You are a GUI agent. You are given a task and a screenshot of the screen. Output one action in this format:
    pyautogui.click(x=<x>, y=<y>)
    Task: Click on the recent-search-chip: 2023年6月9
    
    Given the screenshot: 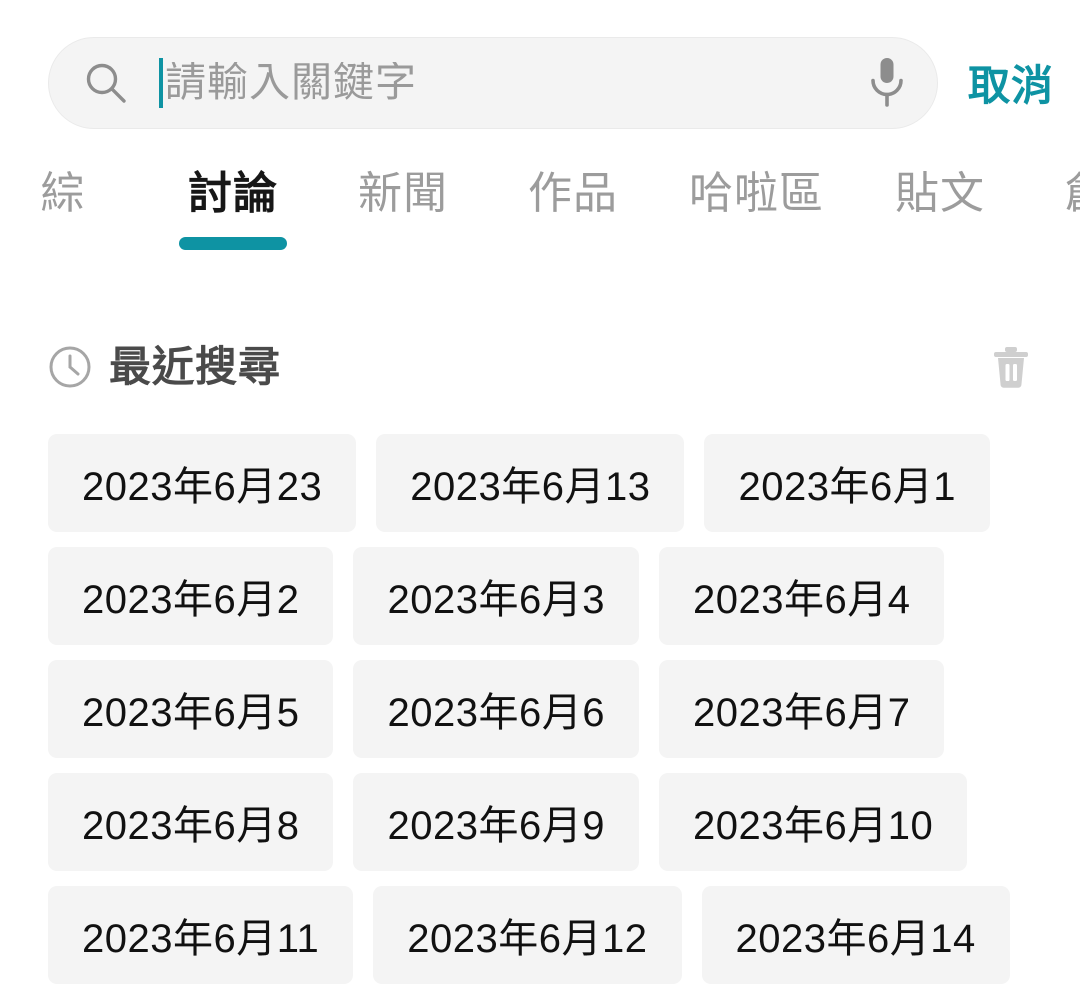 What is the action you would take?
    pyautogui.click(x=496, y=822)
    